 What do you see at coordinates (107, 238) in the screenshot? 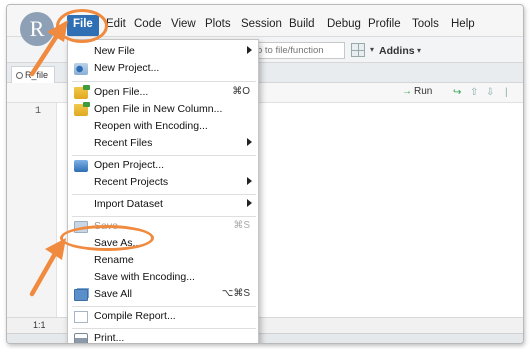
I see `save-as-highlight-ring` at bounding box center [107, 238].